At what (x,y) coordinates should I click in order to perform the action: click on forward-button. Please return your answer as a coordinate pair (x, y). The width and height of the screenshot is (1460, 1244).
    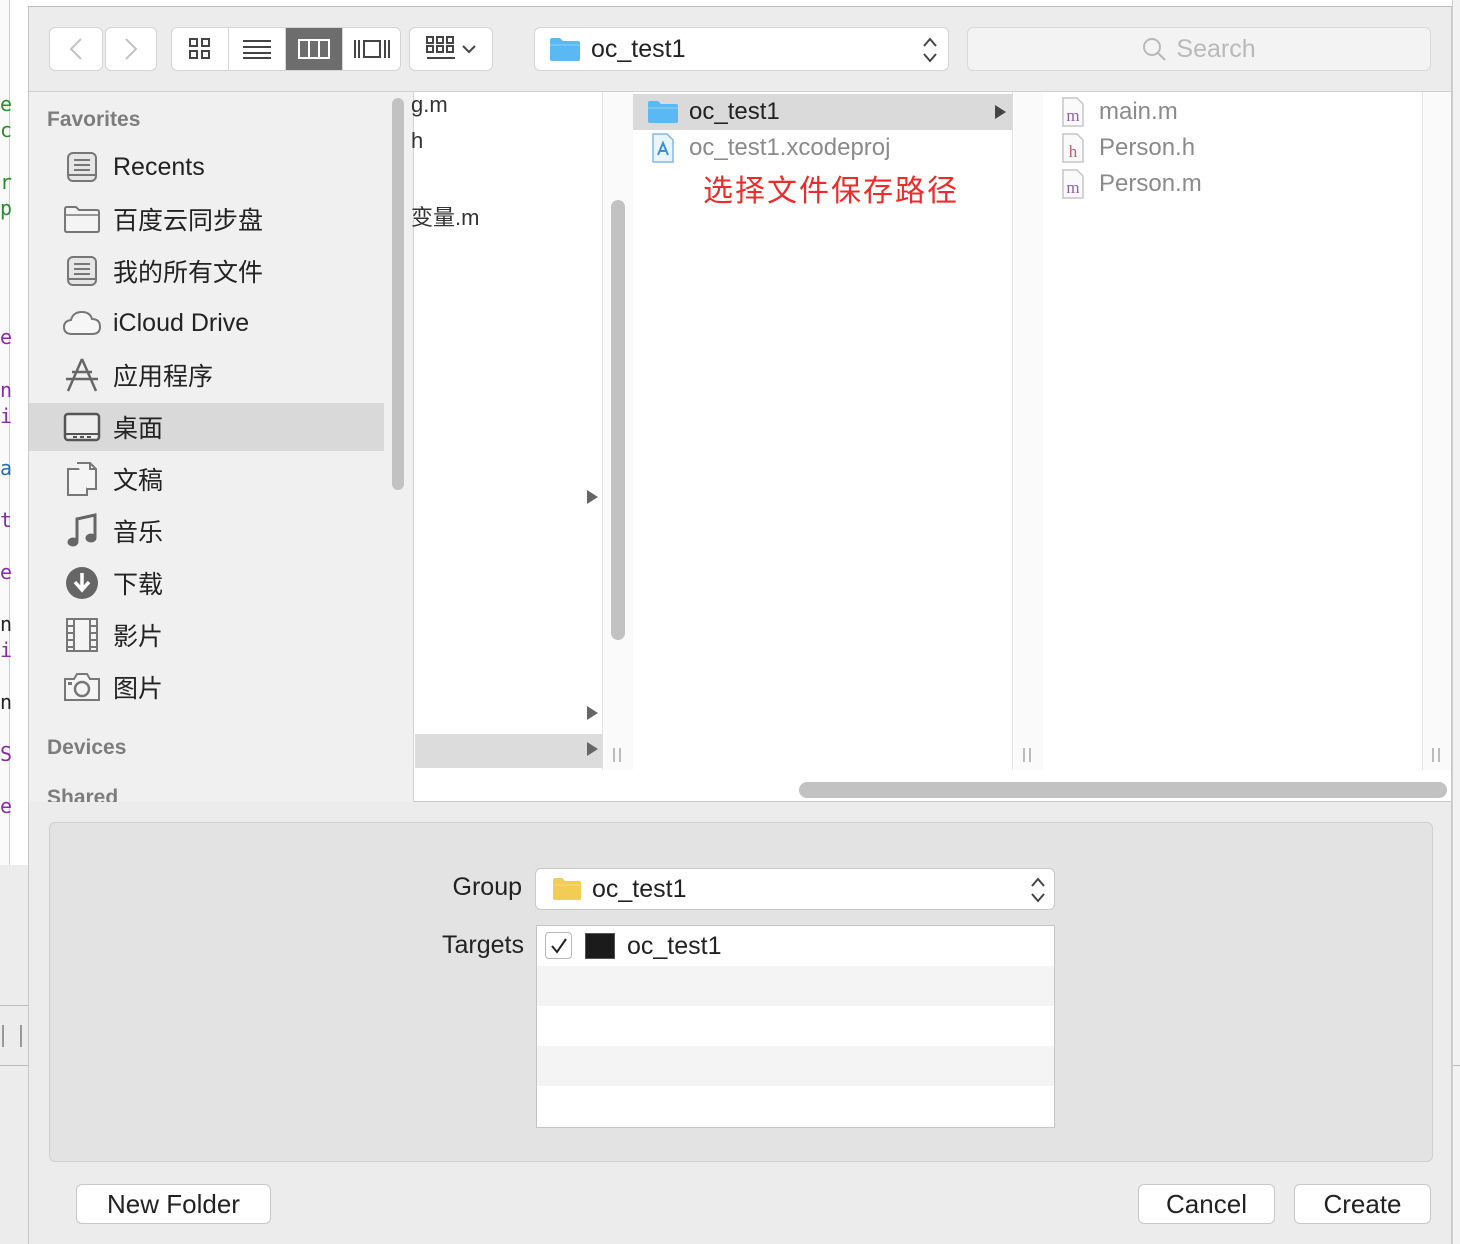
    Looking at the image, I should click on (131, 49).